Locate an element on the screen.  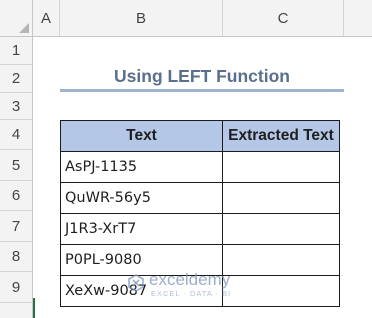
active-cell-indicator is located at coordinates (34, 308).